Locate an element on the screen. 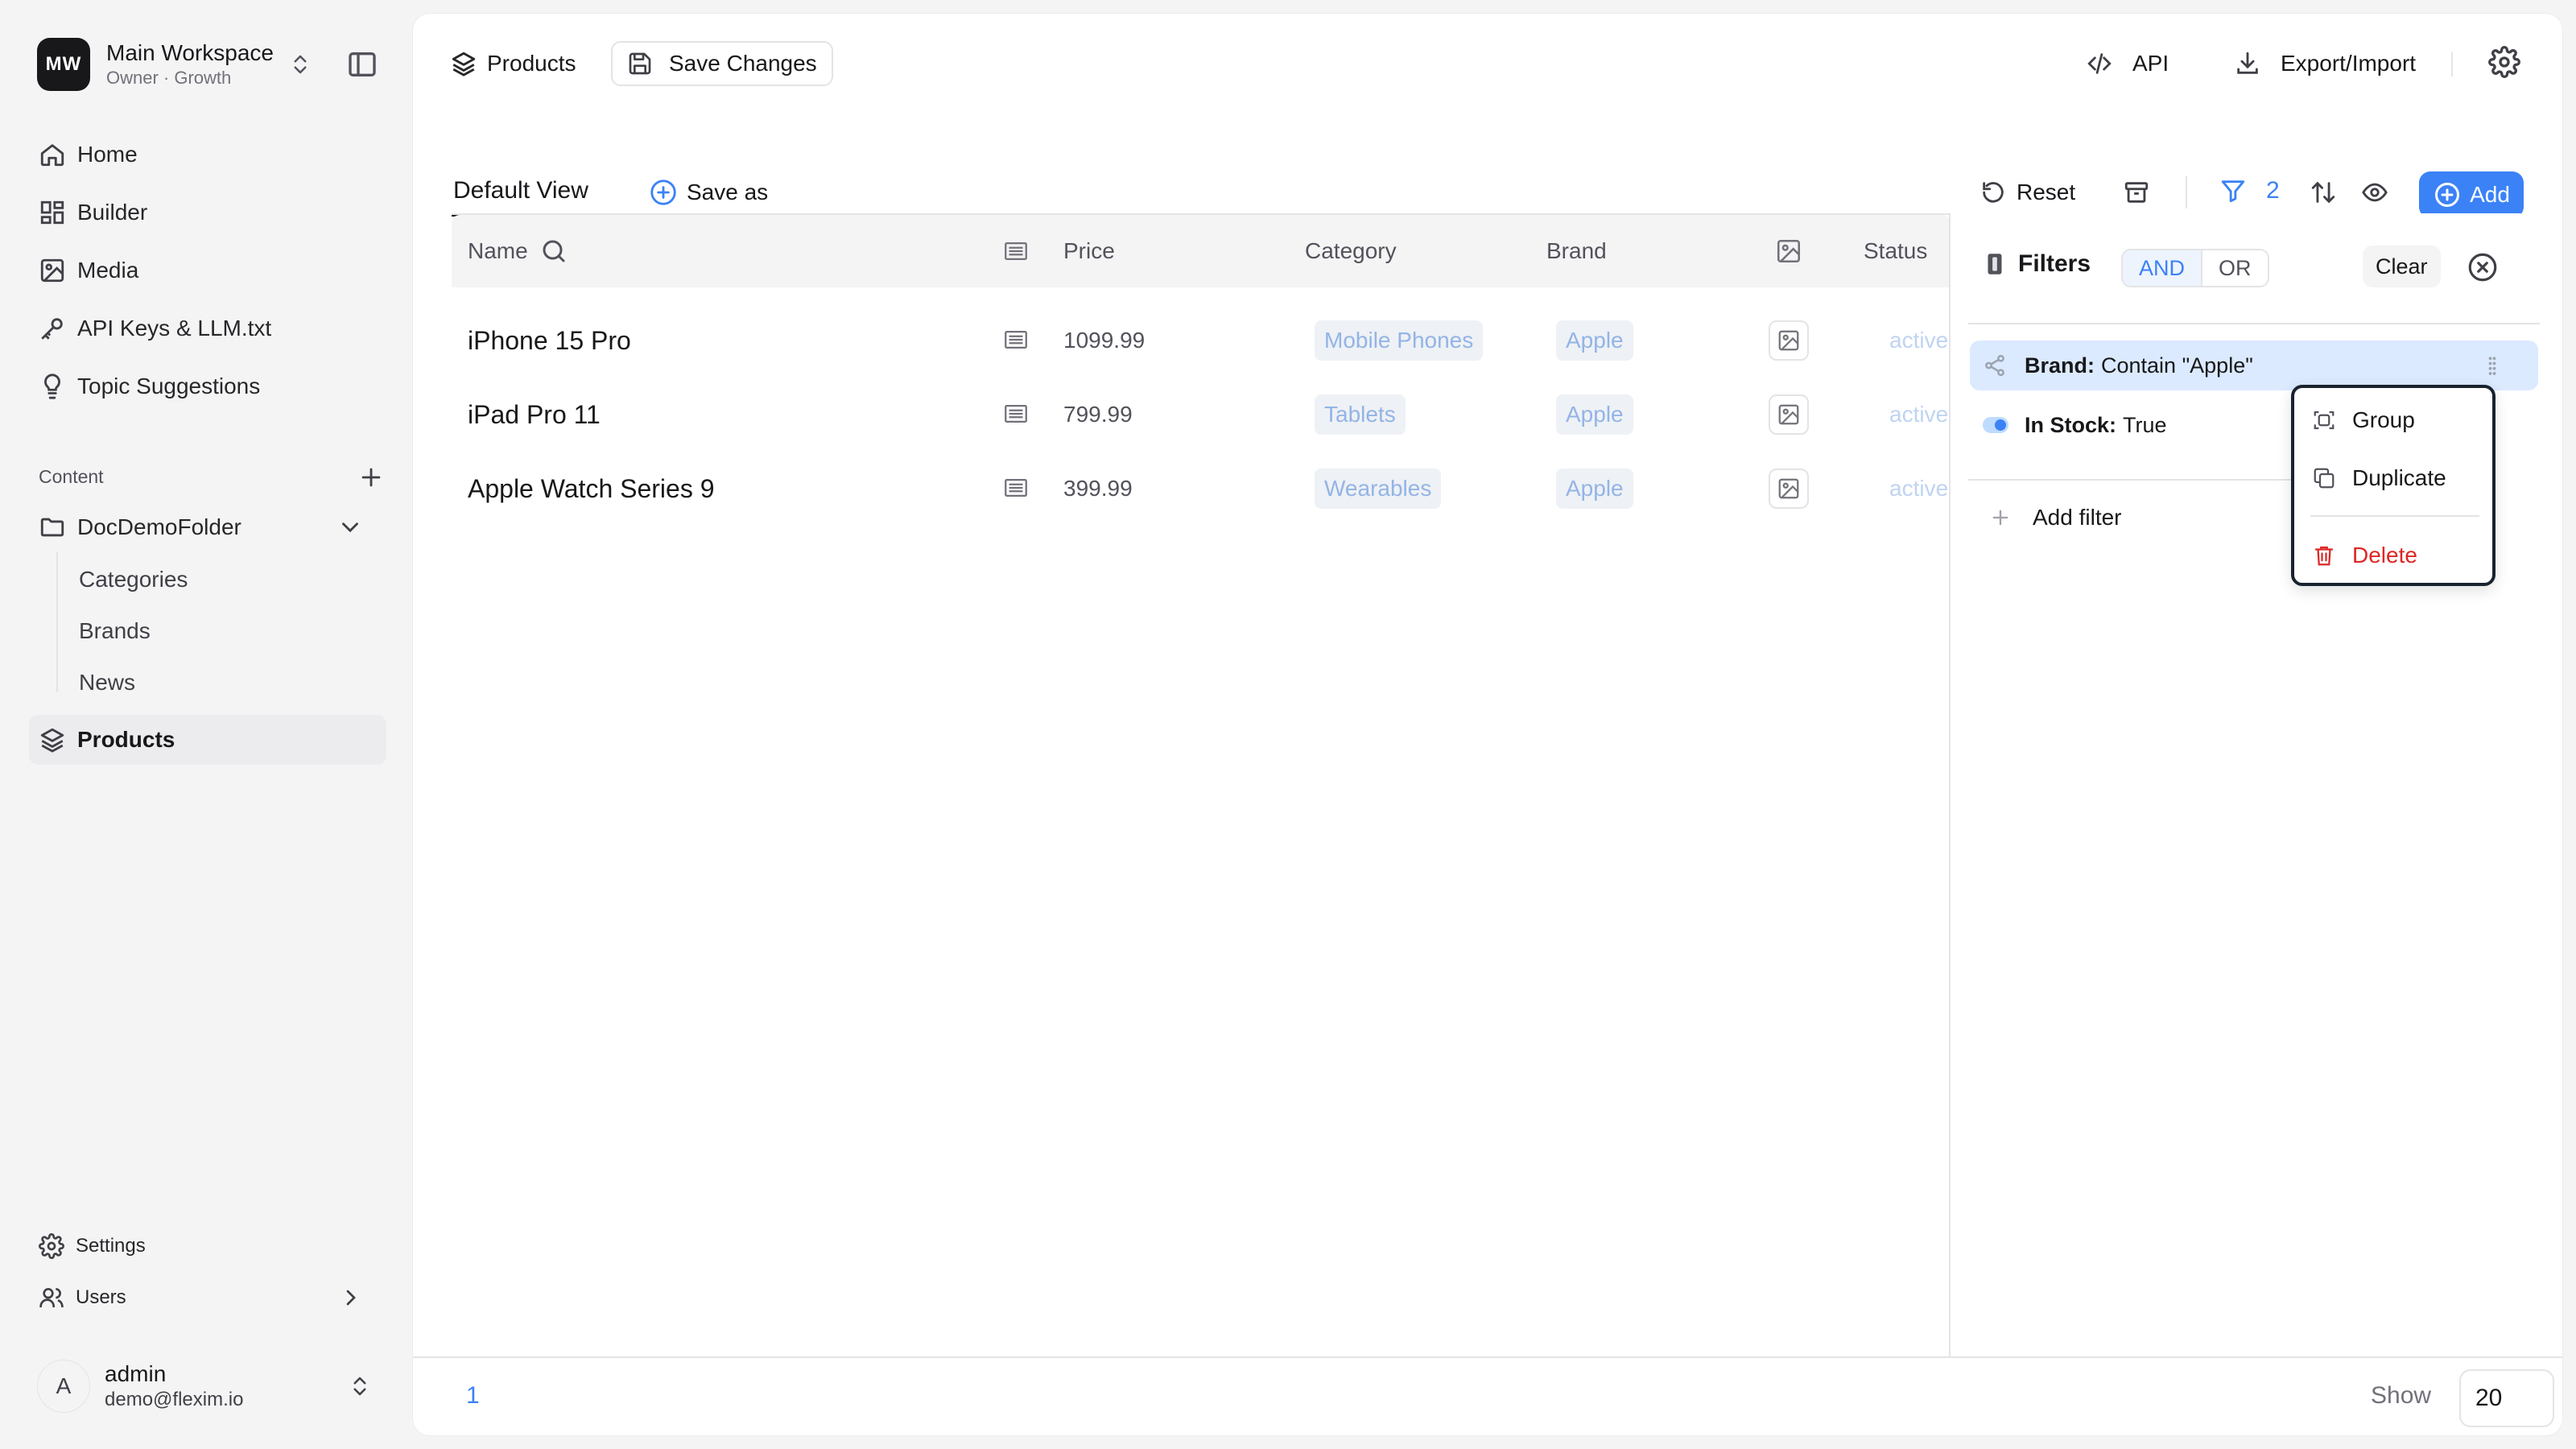 This screenshot has width=2576, height=1449. filter-icon is located at coordinates (2233, 190).